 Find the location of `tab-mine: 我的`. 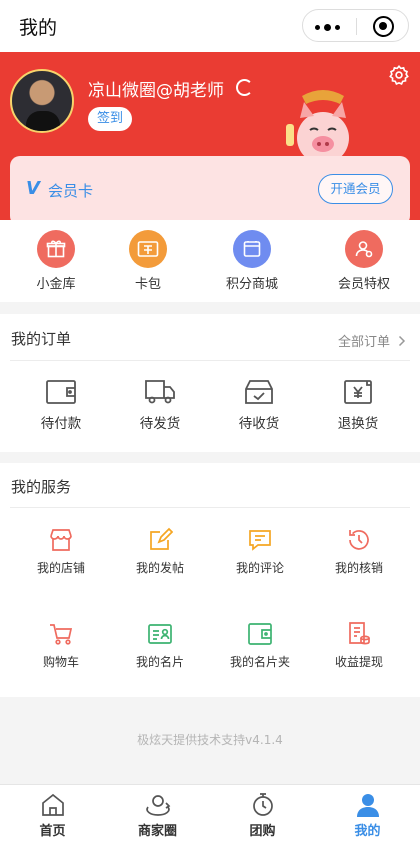

tab-mine: 我的 is located at coordinates (367, 816).